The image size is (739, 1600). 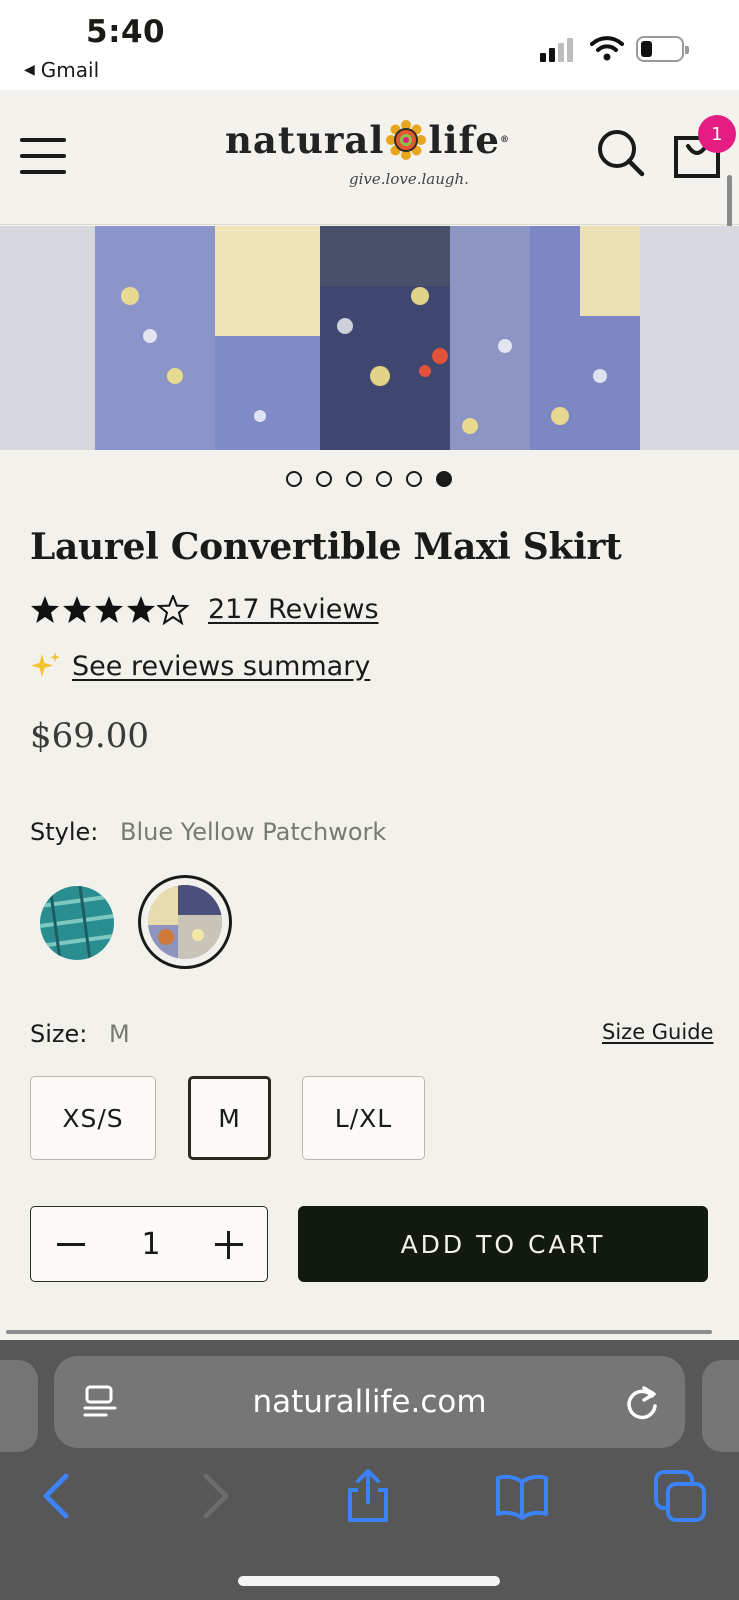 I want to click on url-text: naturallife.com, so click(x=369, y=1402).